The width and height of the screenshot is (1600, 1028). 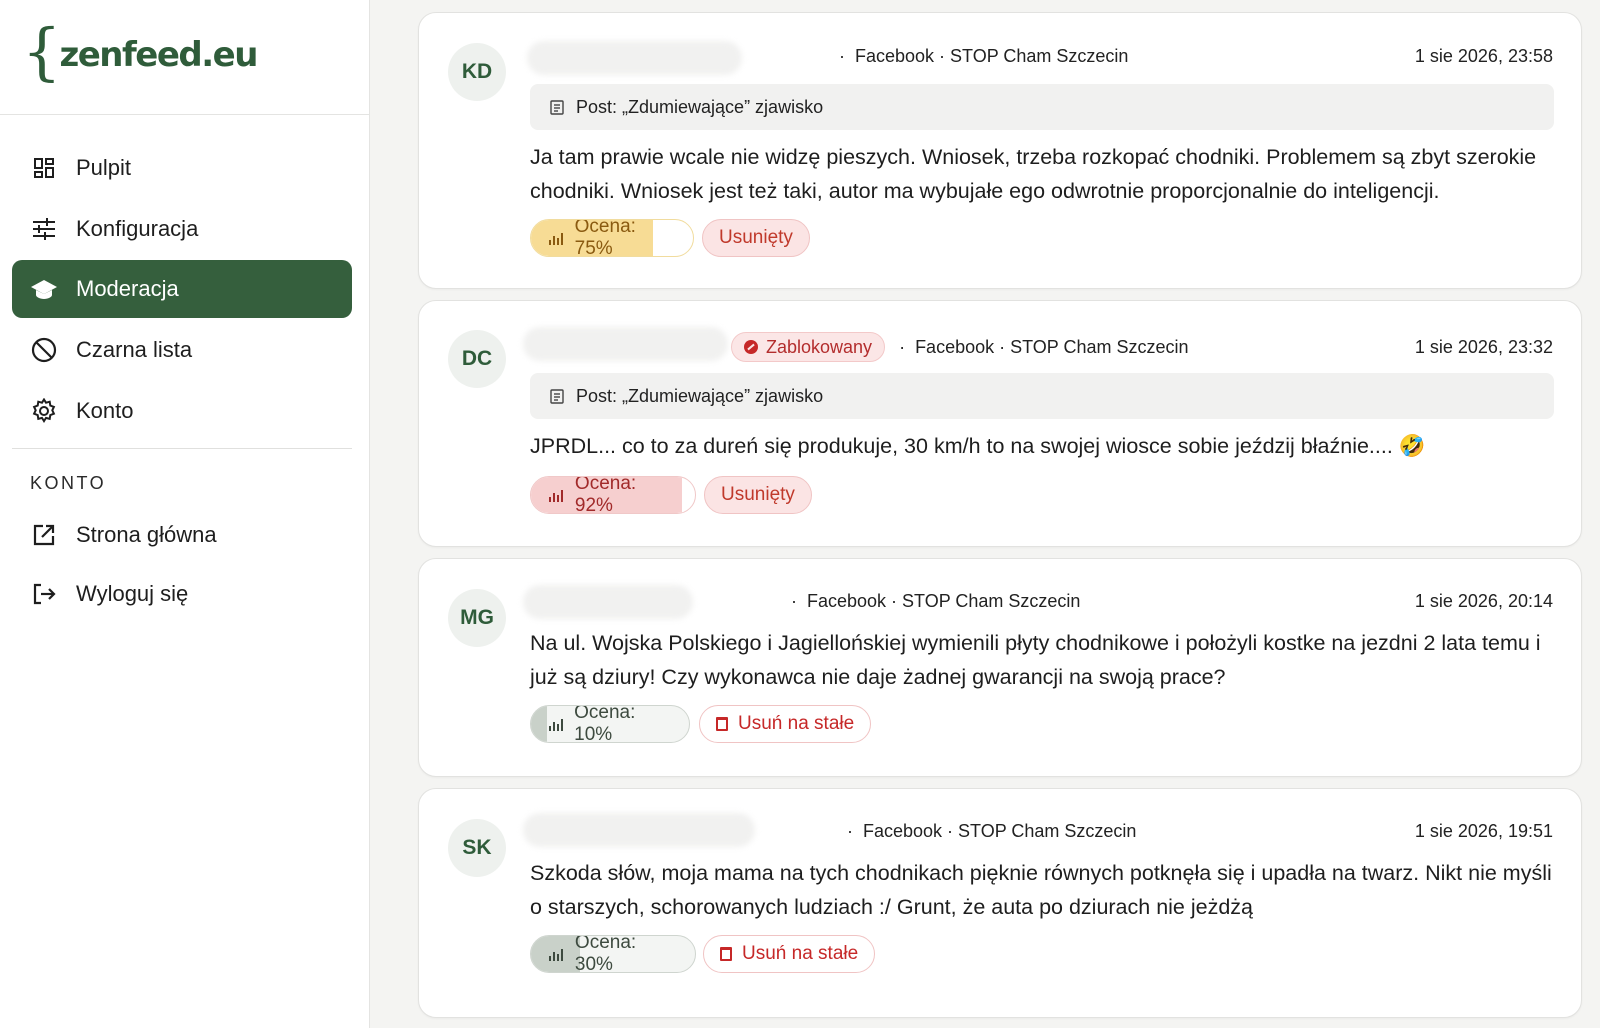 What do you see at coordinates (751, 347) in the screenshot?
I see `blocked-icon` at bounding box center [751, 347].